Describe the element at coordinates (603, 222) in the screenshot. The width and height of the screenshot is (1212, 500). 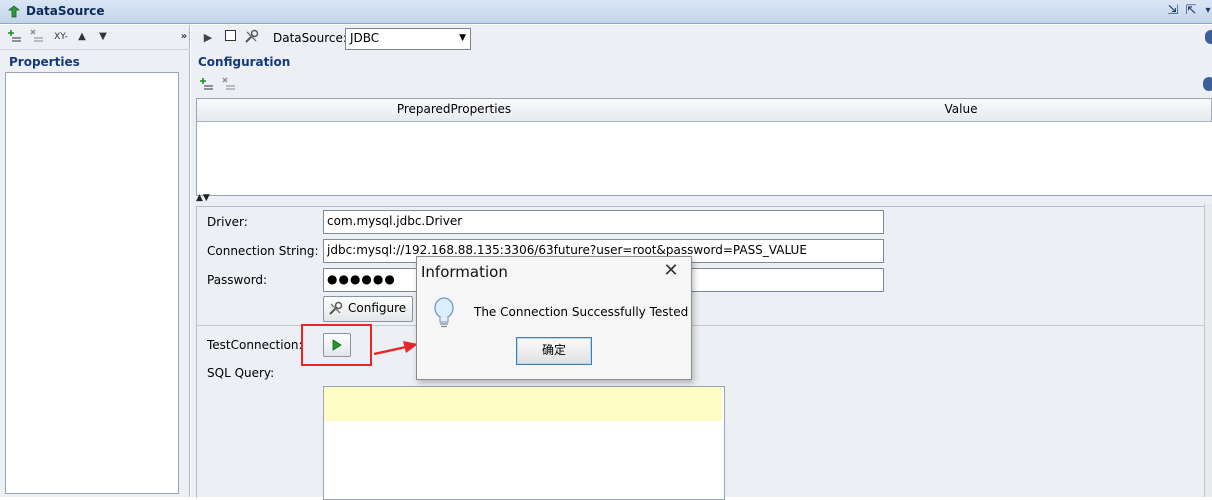
I see `driver-input: com.mysql.jdbc.Driver` at that location.